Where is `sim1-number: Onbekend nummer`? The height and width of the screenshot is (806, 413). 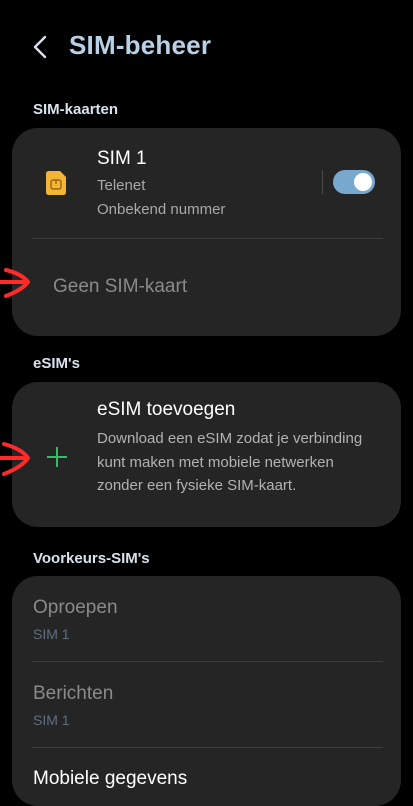 sim1-number: Onbekend nummer is located at coordinates (161, 209).